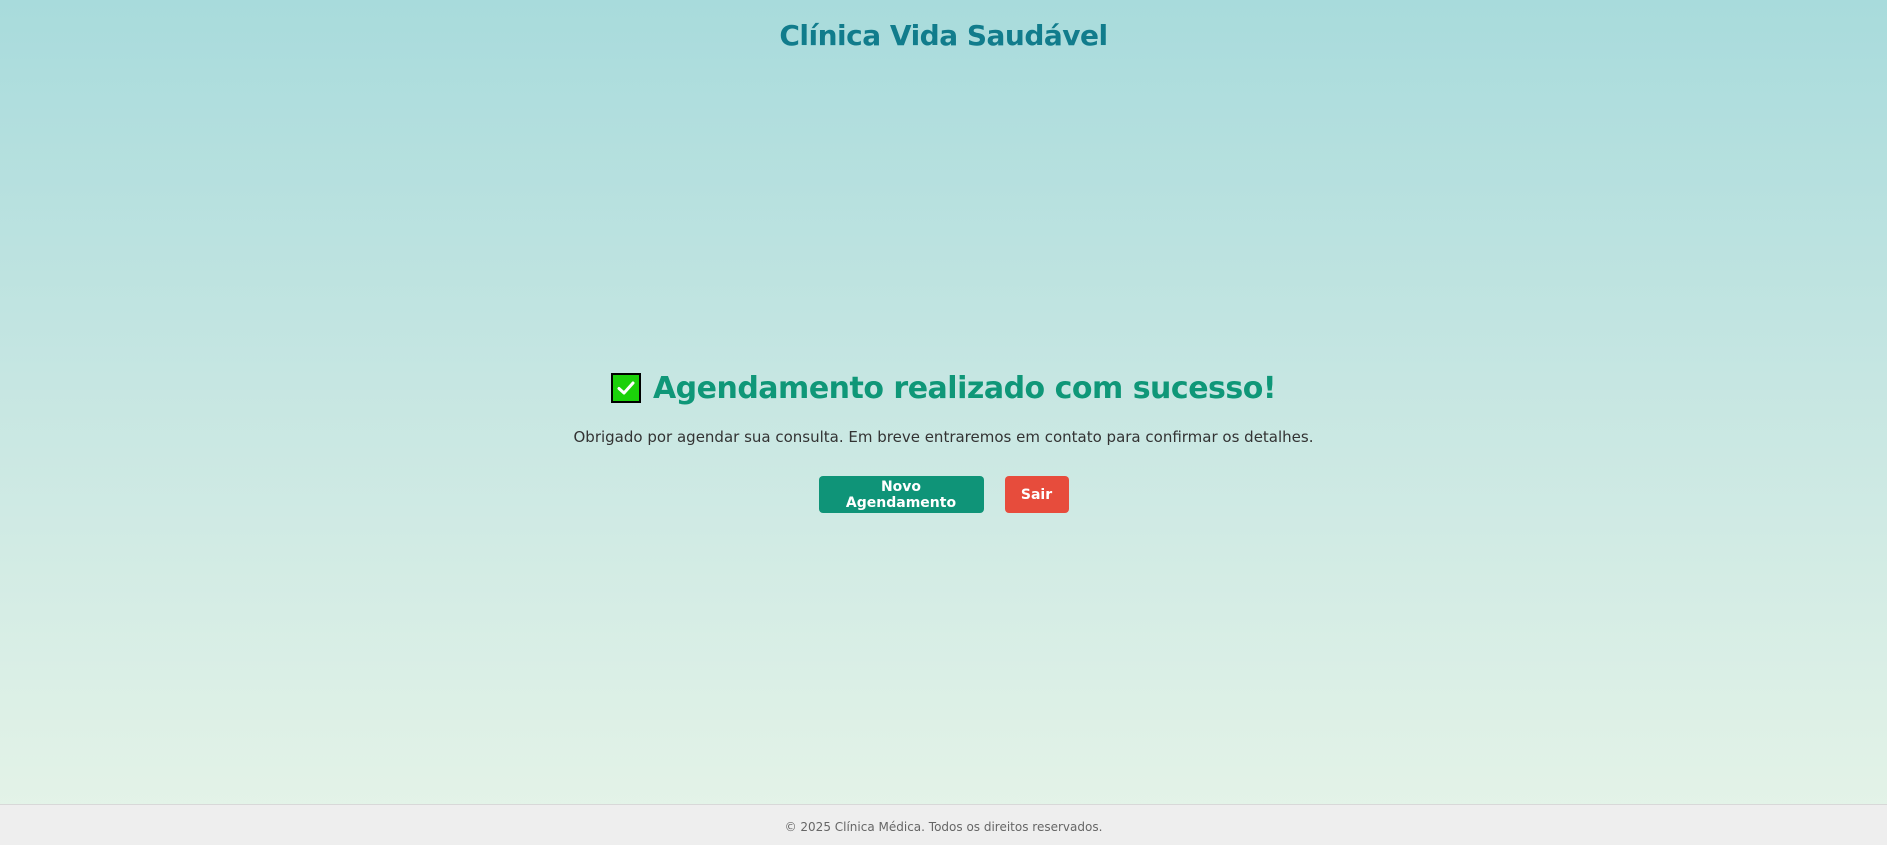  Describe the element at coordinates (901, 494) in the screenshot. I see `new-booking-button: Novo Agendamento` at that location.